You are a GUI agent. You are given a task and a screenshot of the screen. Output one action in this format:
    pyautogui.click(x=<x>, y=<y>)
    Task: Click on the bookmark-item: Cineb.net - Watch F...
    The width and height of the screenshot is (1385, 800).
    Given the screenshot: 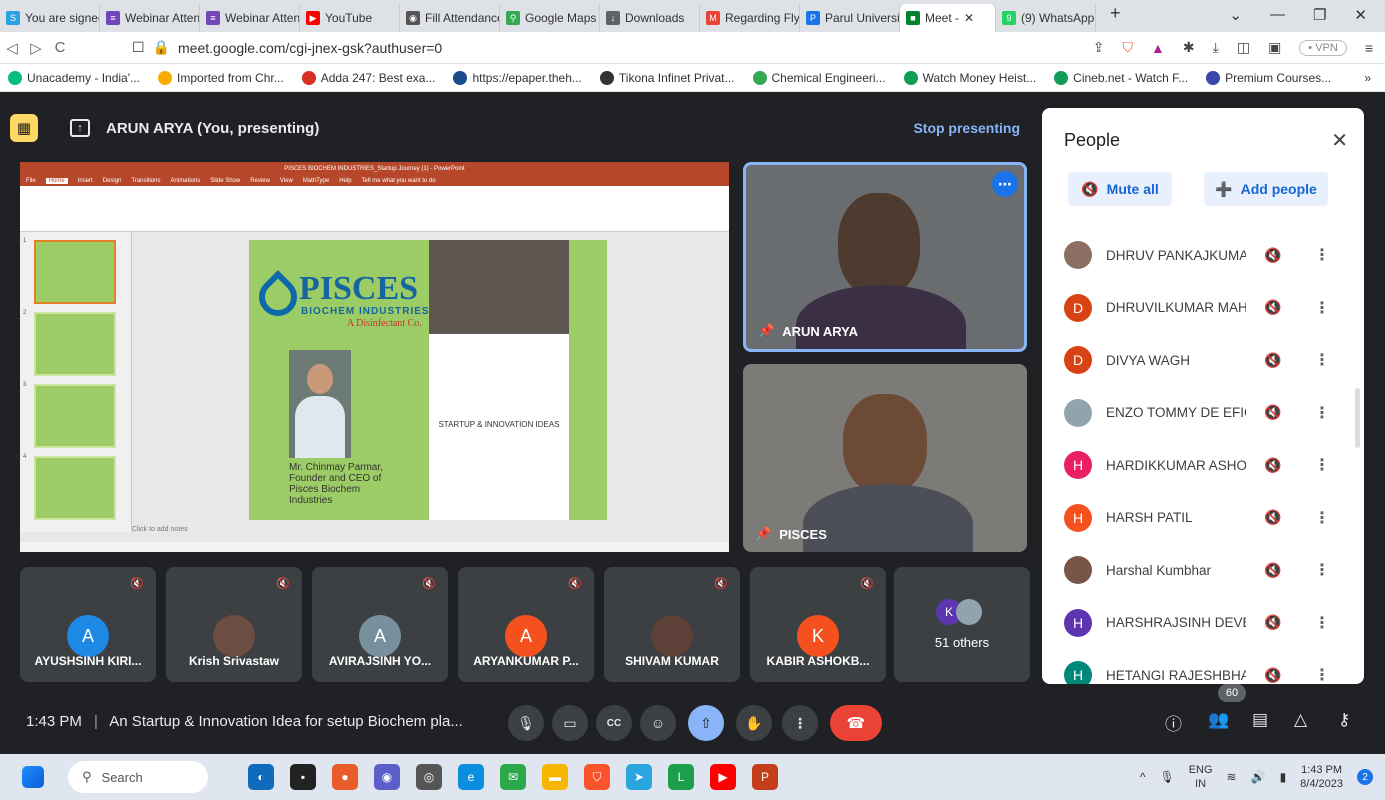 What is the action you would take?
    pyautogui.click(x=1121, y=77)
    